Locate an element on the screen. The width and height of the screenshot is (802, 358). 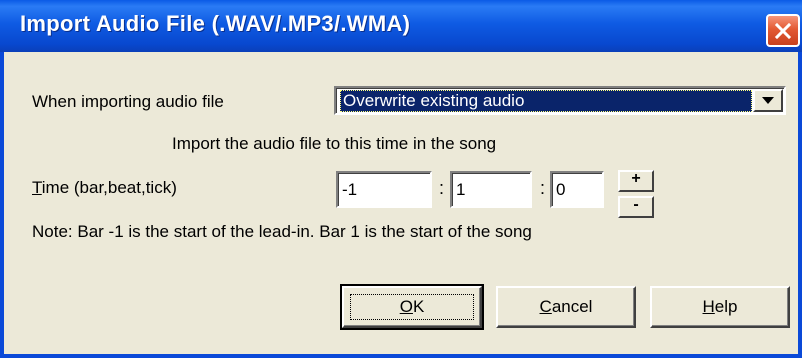
dropdown-arrow-button is located at coordinates (768, 100).